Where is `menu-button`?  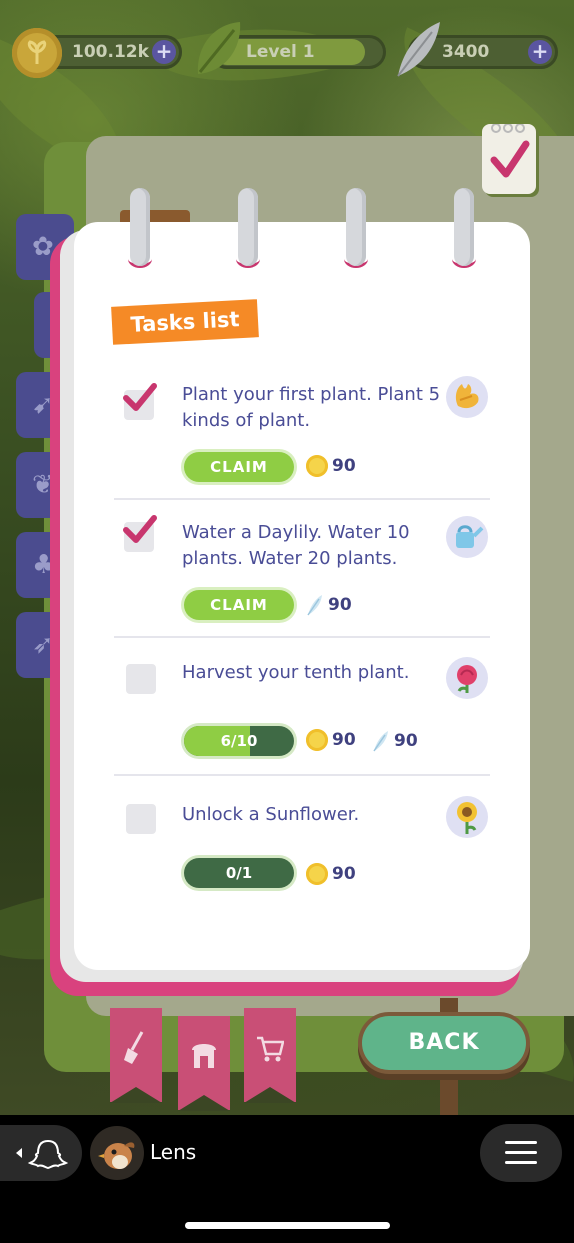 menu-button is located at coordinates (521, 1153).